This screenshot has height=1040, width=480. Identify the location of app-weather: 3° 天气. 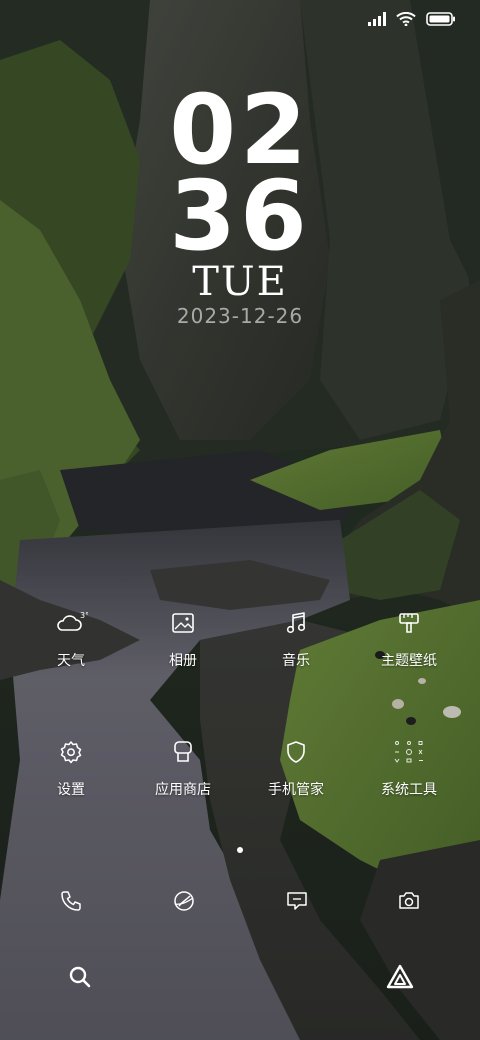
(71, 639).